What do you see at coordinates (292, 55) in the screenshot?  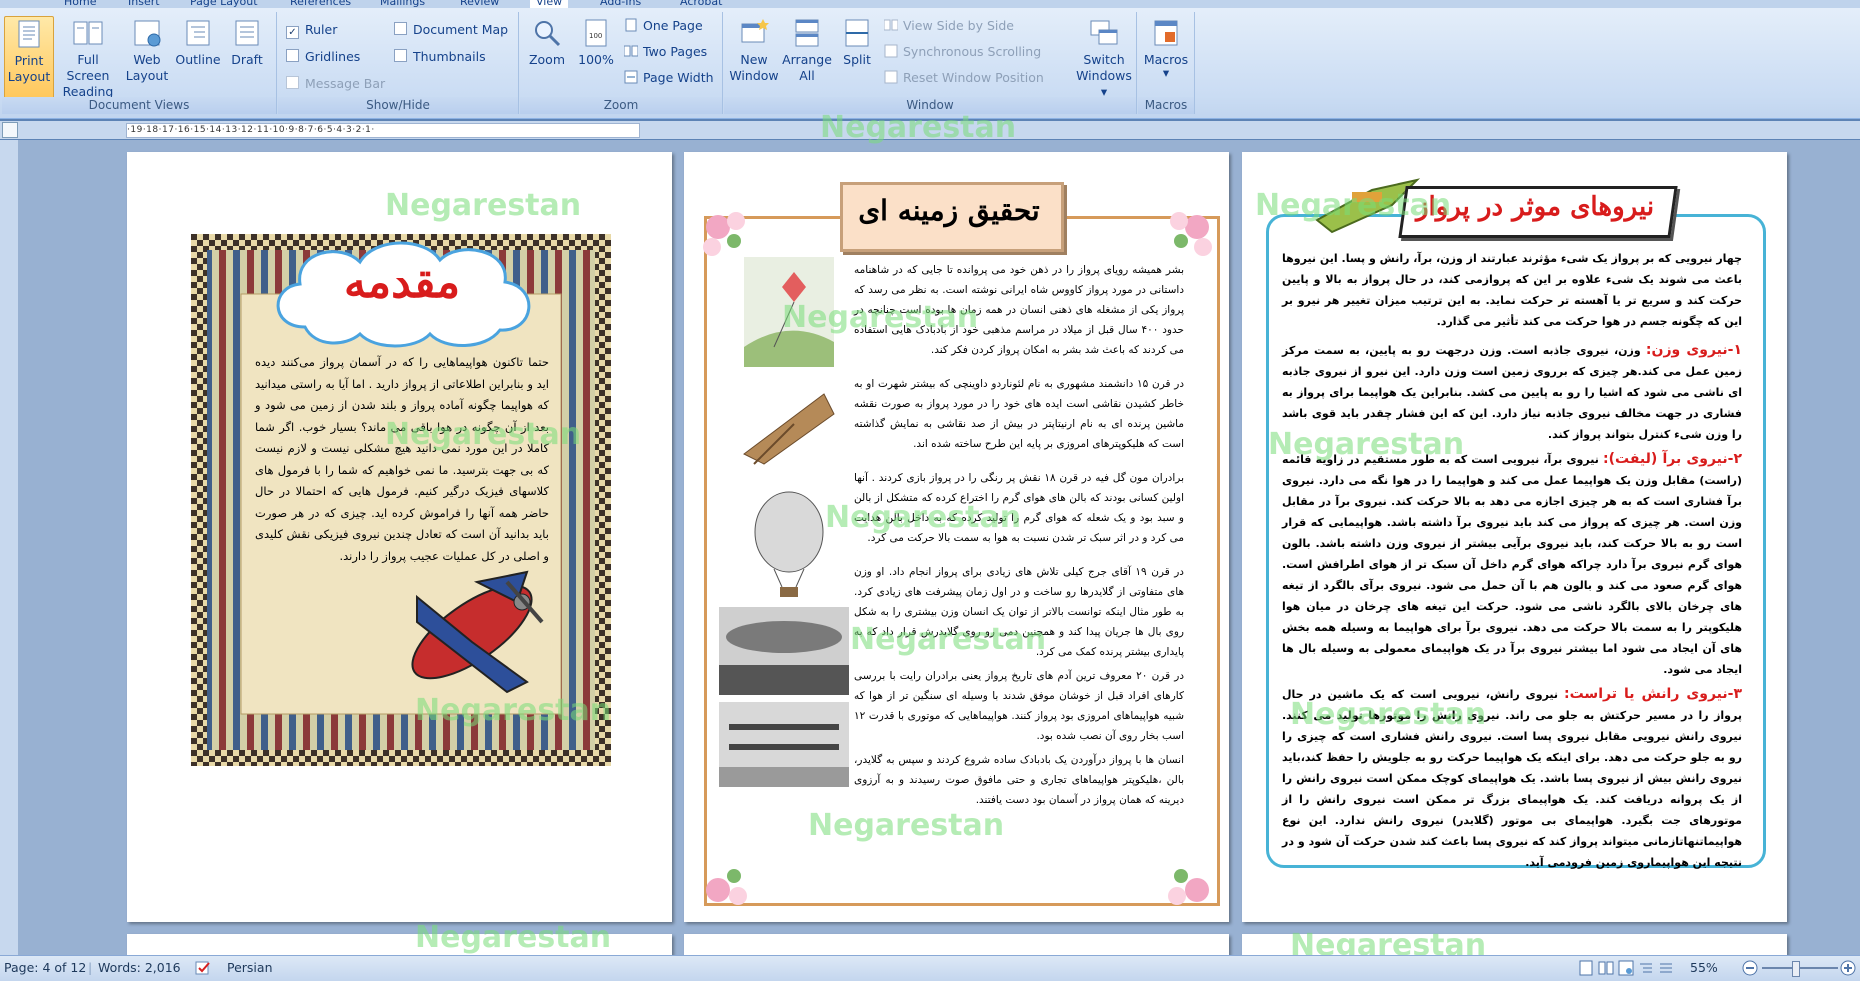 I see `checkbox-box` at bounding box center [292, 55].